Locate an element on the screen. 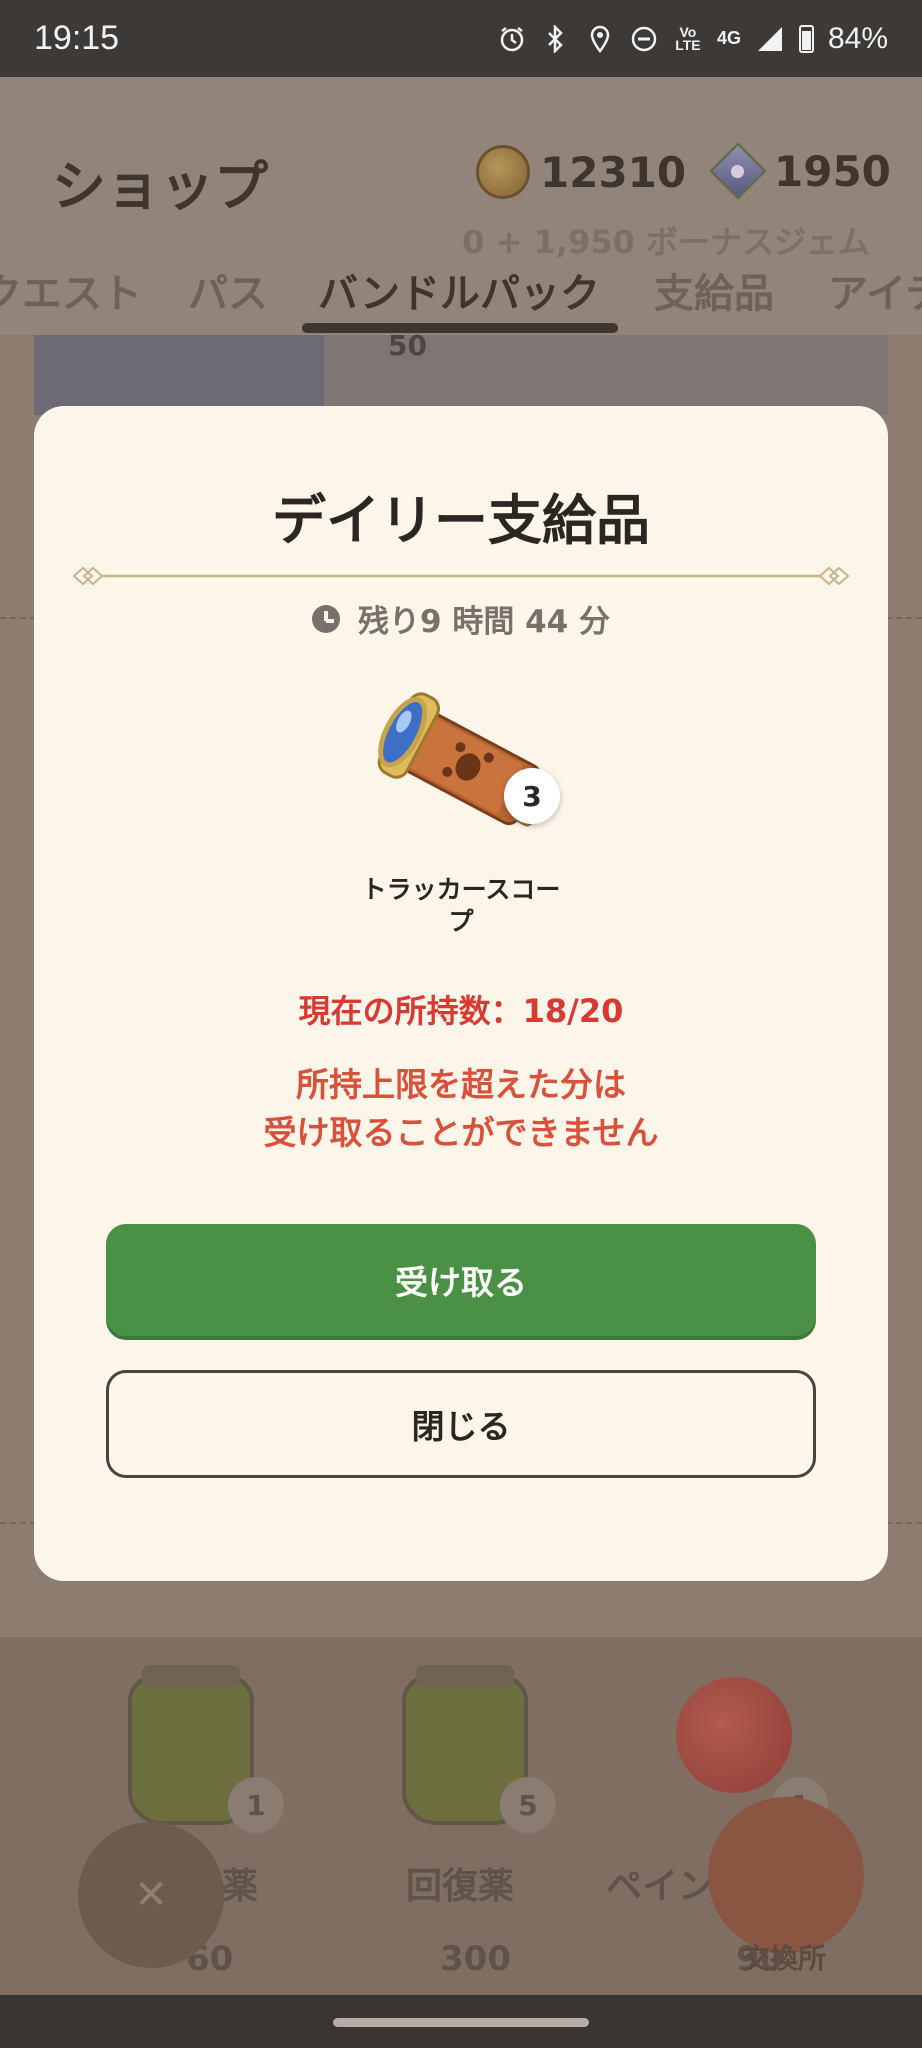 The width and height of the screenshot is (922, 2048). page-title: ショップ is located at coordinates (160, 186).